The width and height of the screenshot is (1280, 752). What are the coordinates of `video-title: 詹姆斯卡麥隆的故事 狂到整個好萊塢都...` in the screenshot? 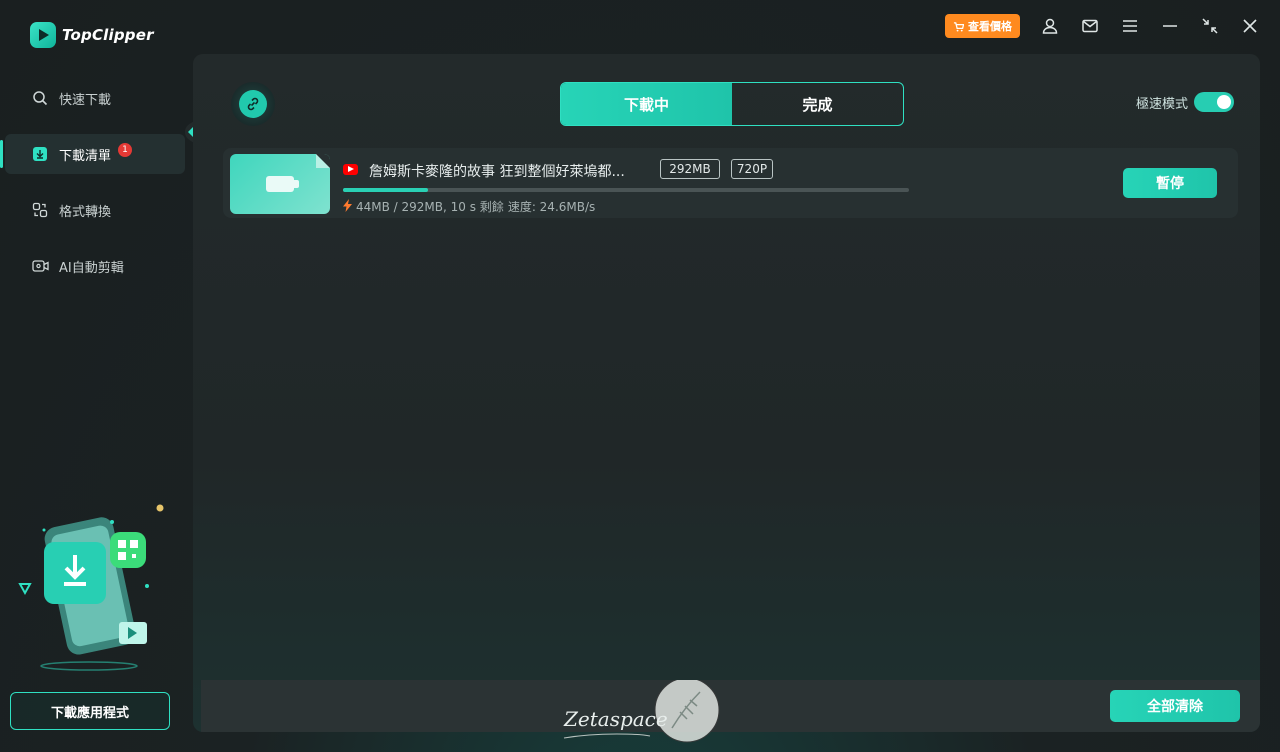 It's located at (497, 172).